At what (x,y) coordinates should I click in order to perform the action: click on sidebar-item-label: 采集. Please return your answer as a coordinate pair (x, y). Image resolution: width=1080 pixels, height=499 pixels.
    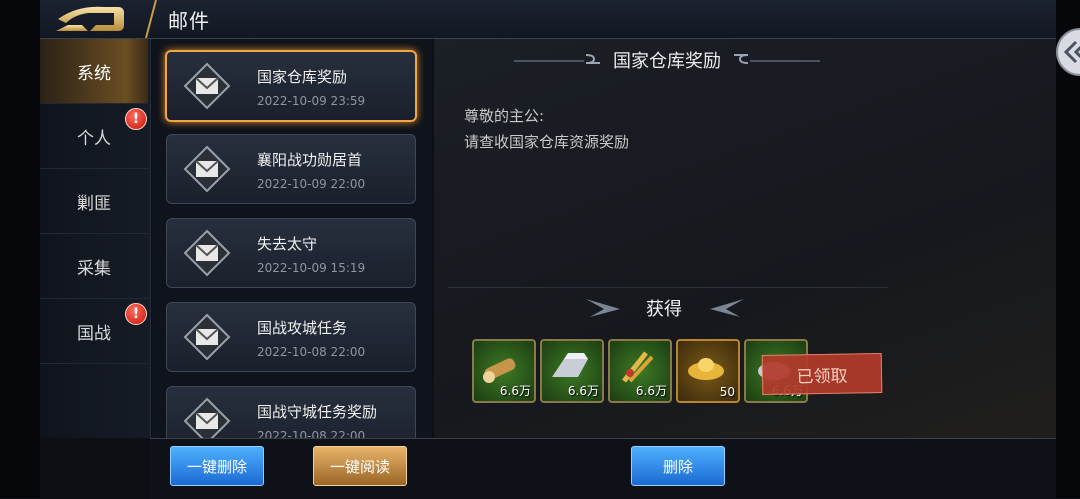
    Looking at the image, I should click on (94, 268).